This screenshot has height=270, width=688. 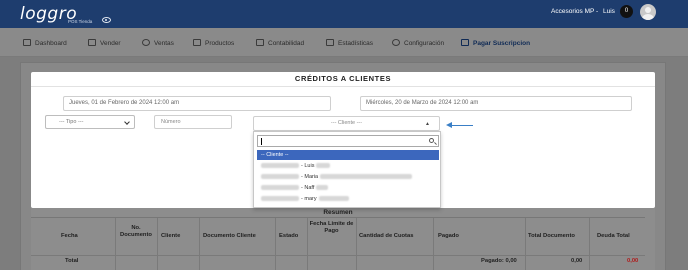 I want to click on dropdown-option: - Luis, so click(x=348, y=166).